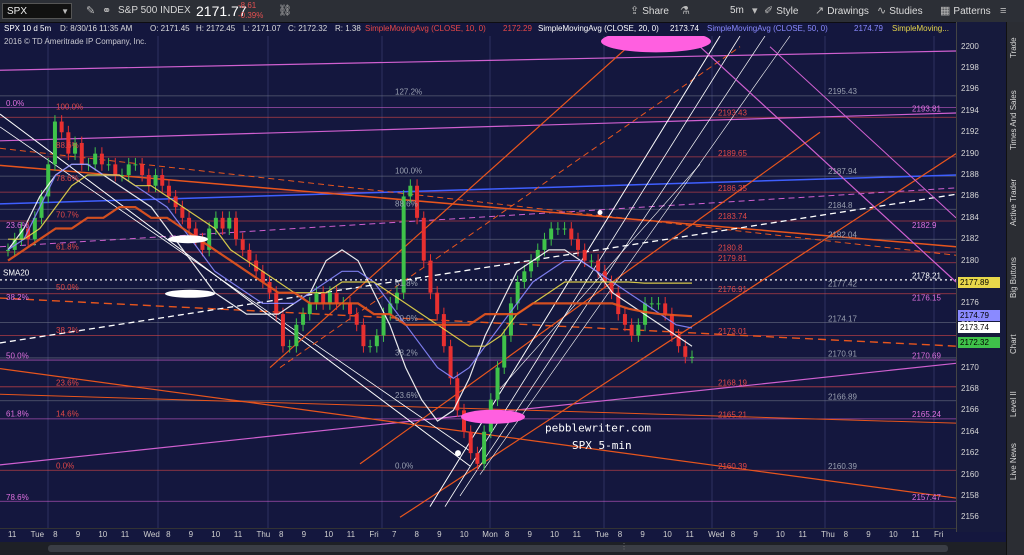  Describe the element at coordinates (425, 29) in the screenshot. I see `sma10-study: SimpleMovingAvg (CLOSE, 10, 0)` at that location.